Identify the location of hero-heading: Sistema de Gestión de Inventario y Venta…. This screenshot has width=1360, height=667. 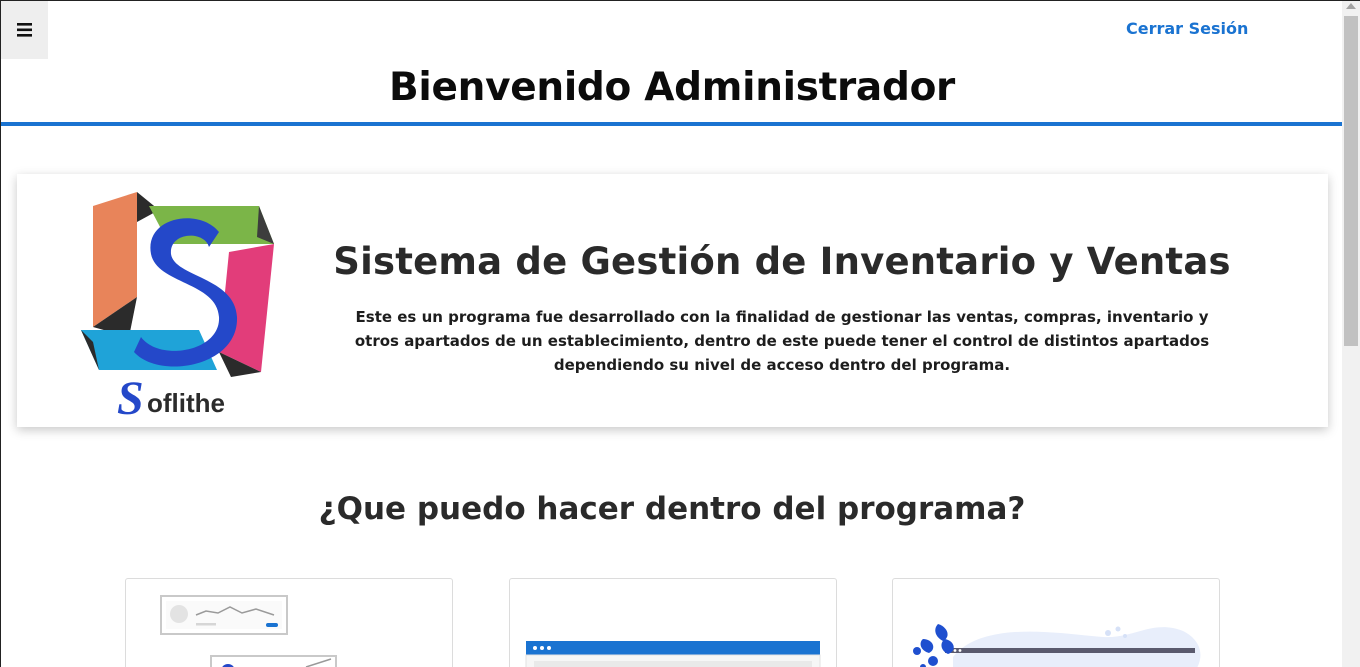
(782, 261).